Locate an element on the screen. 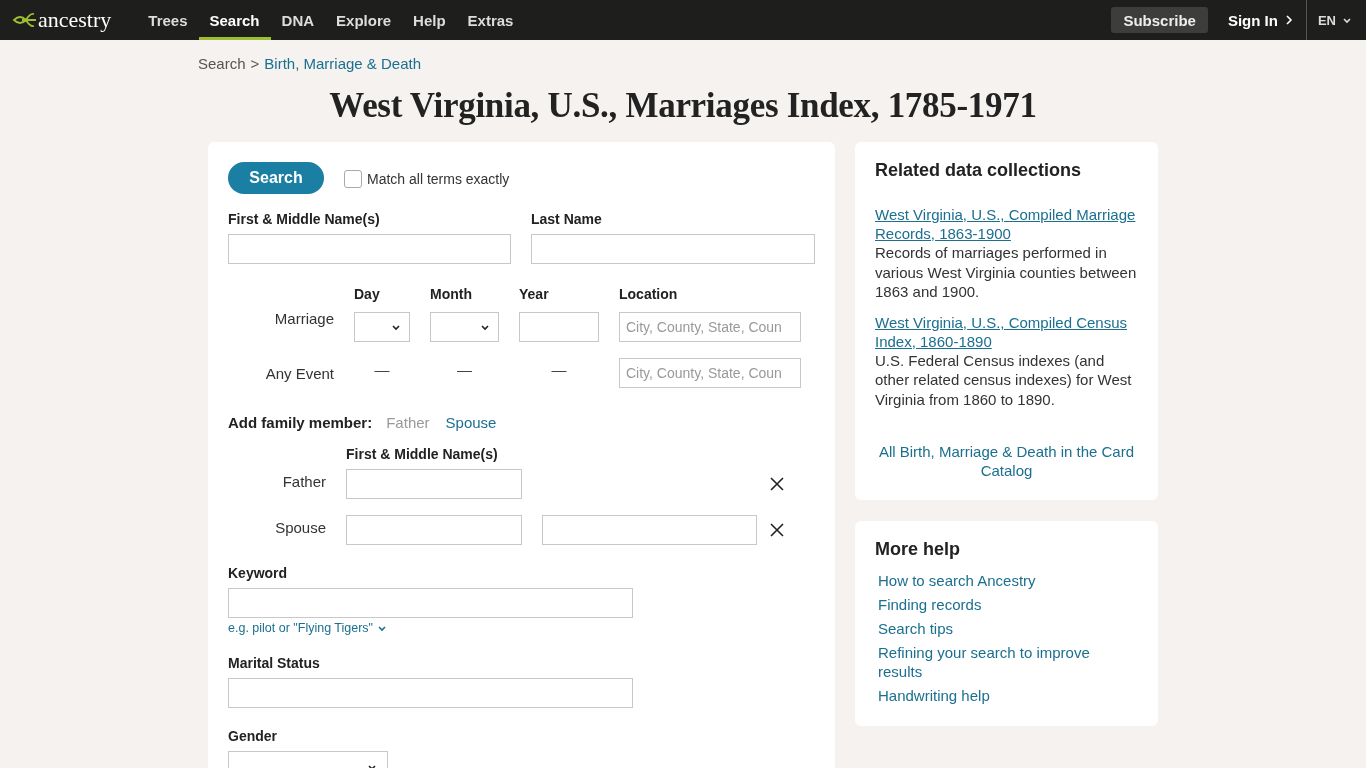  collection-link: West Virginia, U.S., Compiled Marriage Records, 1863-1900 is located at coordinates (1006, 224).